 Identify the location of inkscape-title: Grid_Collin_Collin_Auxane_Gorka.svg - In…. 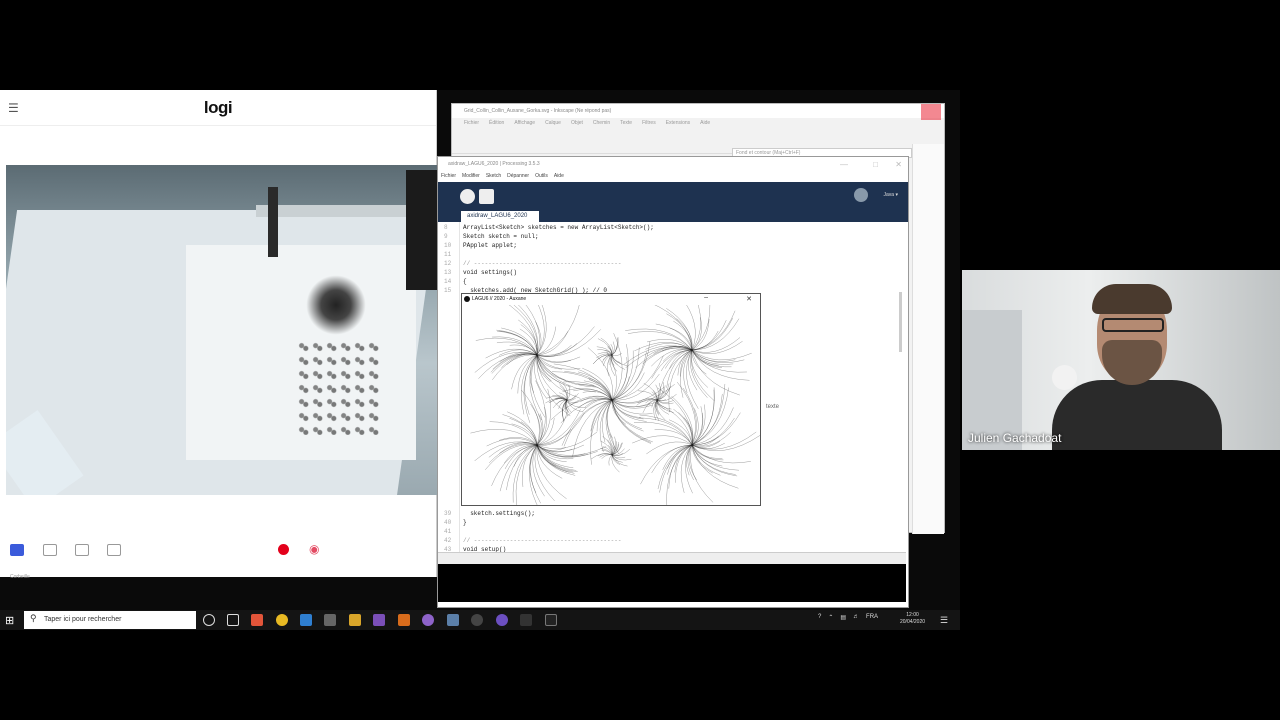
(698, 111).